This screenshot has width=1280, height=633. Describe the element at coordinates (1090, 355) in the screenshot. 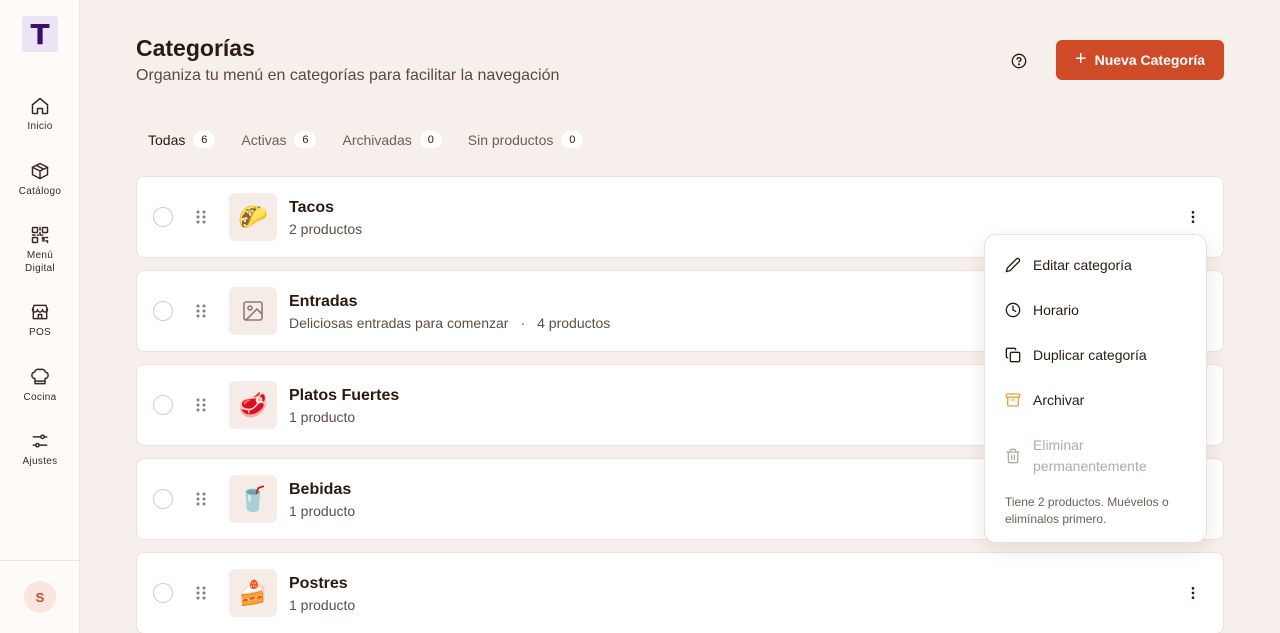

I see `menu-item-label: Duplicar categoría` at that location.